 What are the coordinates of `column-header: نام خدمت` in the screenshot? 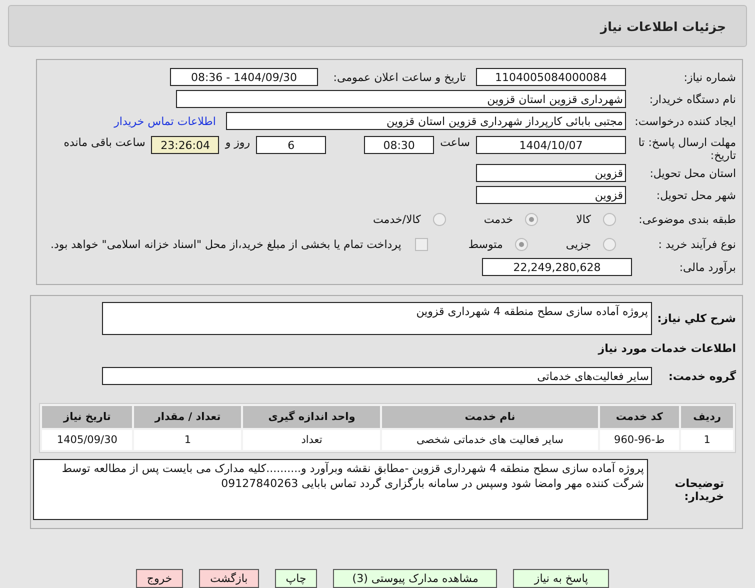 It's located at (490, 417).